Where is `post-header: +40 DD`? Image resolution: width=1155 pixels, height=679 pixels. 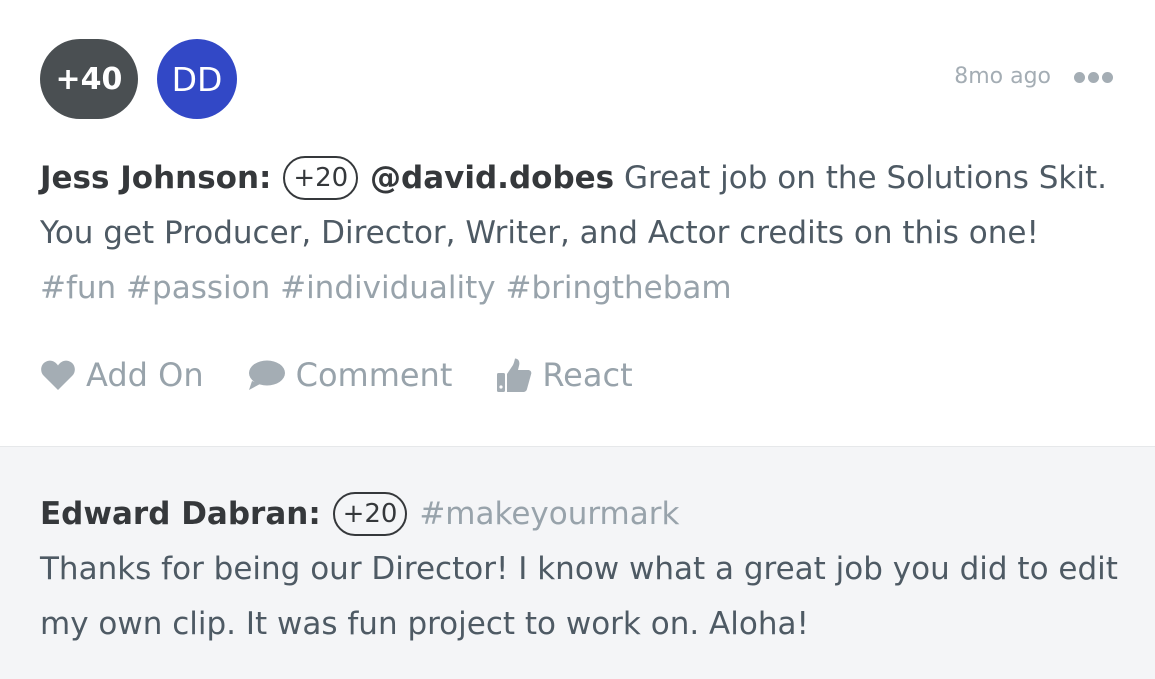
post-header: +40 DD is located at coordinates (138, 79).